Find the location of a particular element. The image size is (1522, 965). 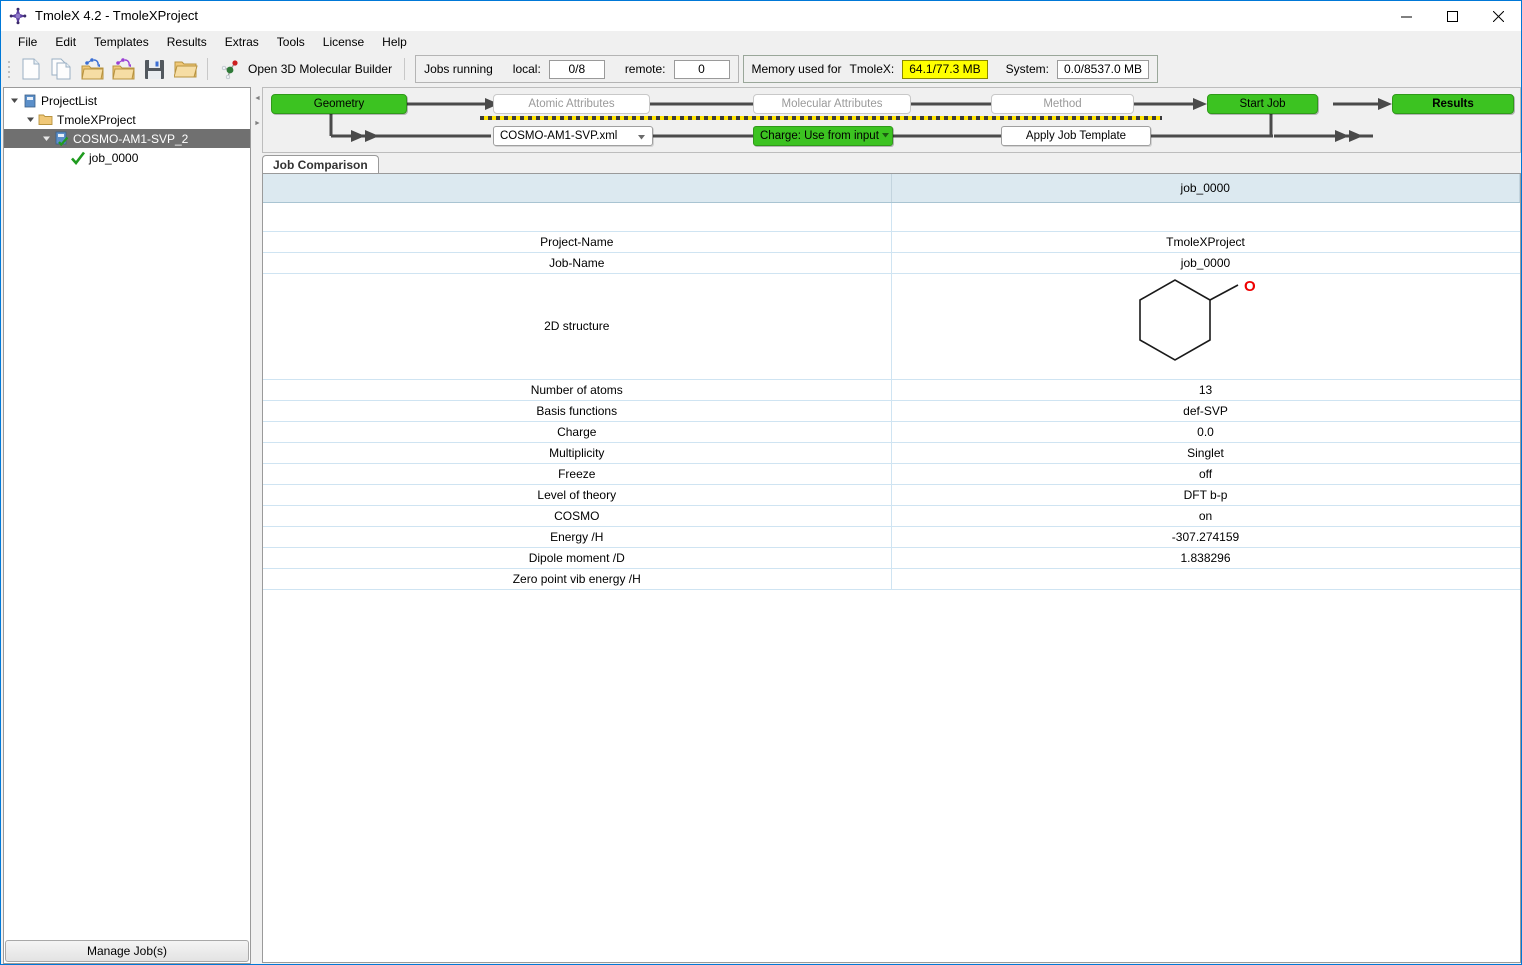

table-row: Job-Name job_0000 is located at coordinates (891, 263).